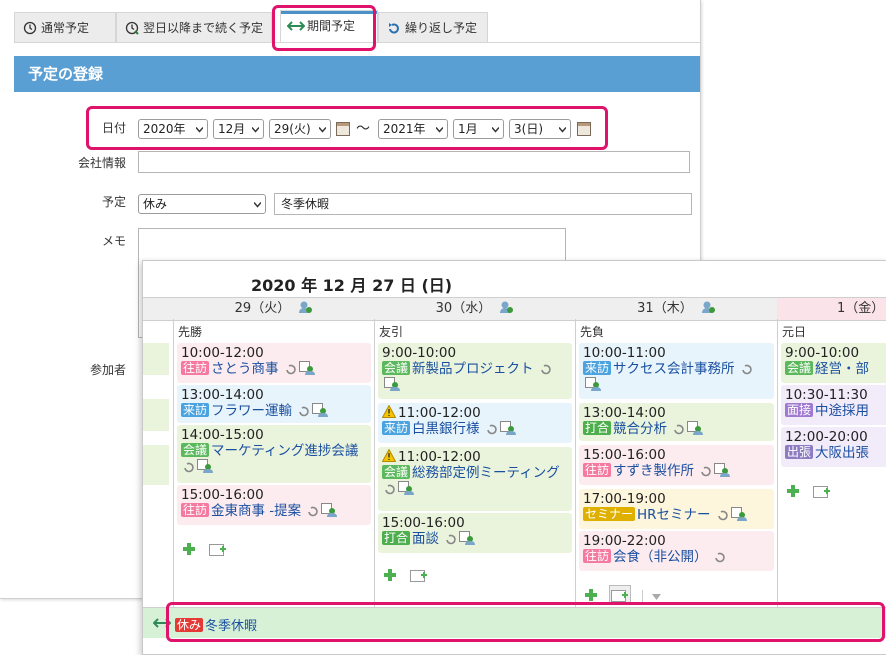 This screenshot has width=886, height=655. Describe the element at coordinates (842, 369) in the screenshot. I see `event-title: 経営・部` at that location.